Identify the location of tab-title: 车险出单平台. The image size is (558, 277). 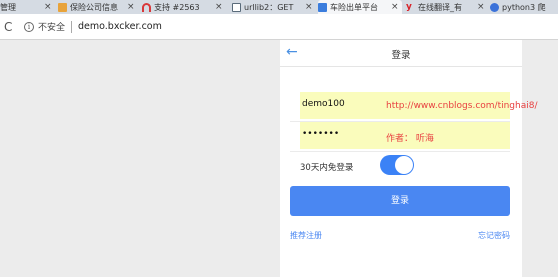
(354, 7).